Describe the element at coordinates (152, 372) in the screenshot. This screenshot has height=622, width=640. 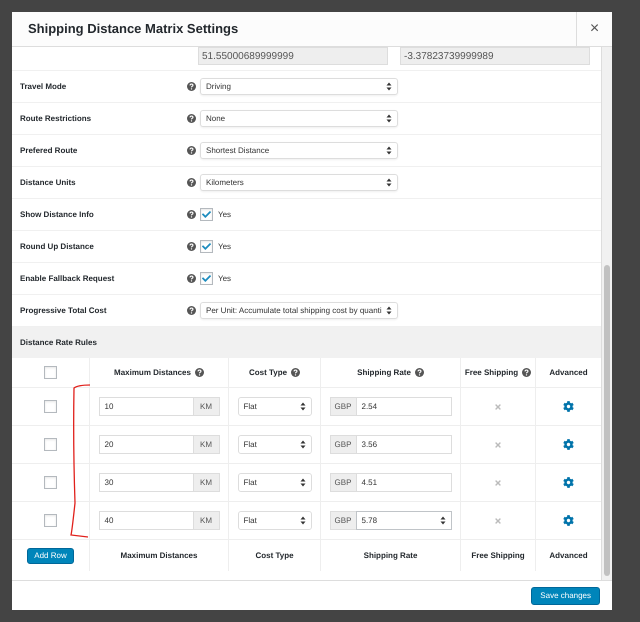
I see `column-header: Maximum Distances` at that location.